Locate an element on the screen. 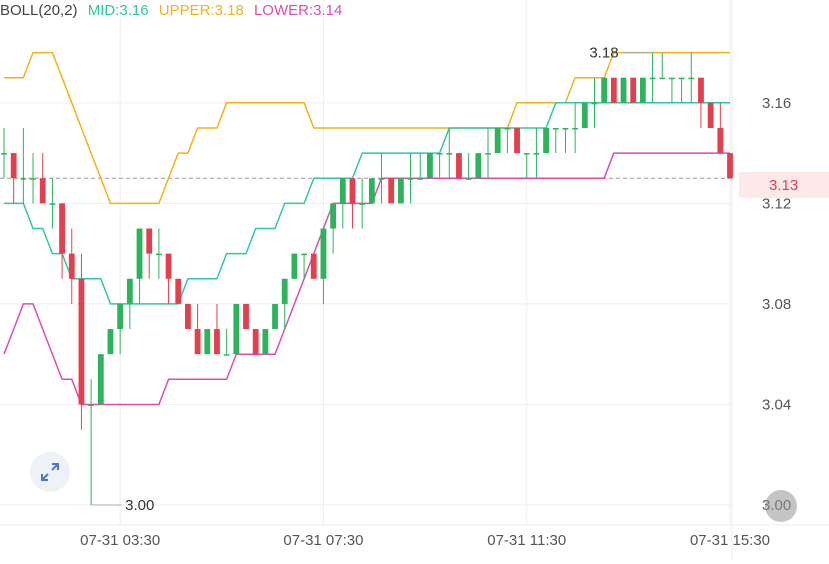 The height and width of the screenshot is (564, 829). expand-diagonal-icon is located at coordinates (50, 472).